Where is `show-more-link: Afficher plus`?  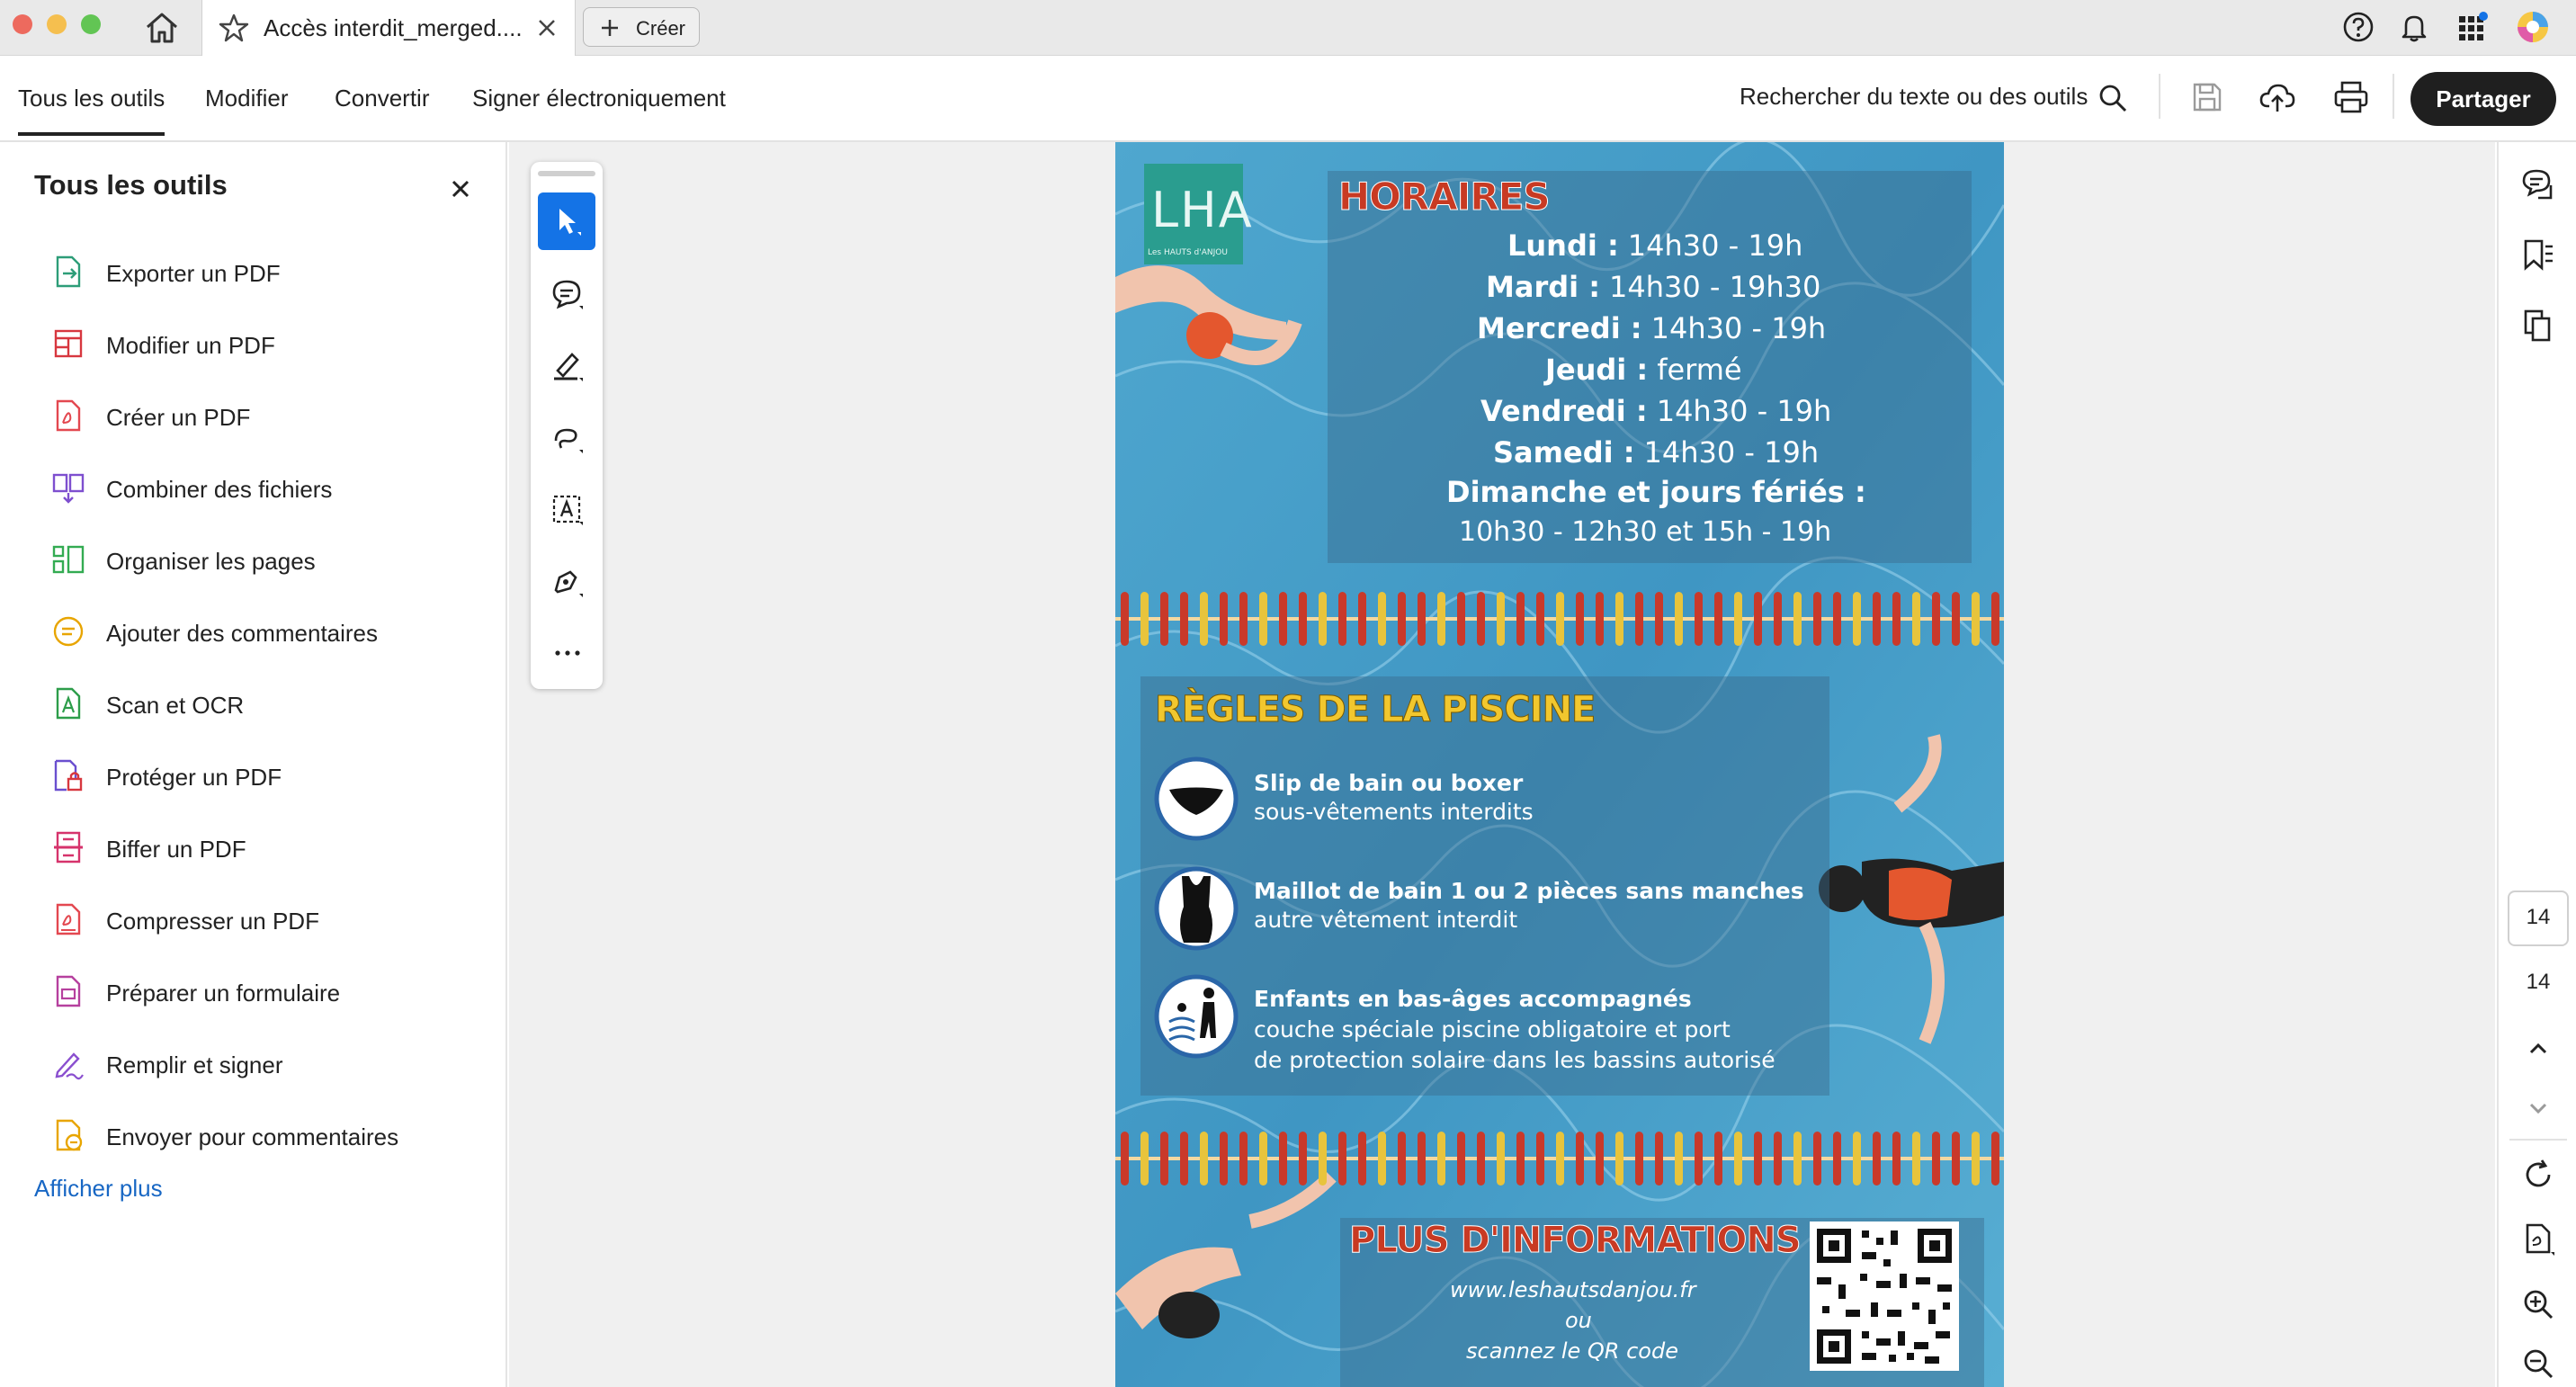 show-more-link: Afficher plus is located at coordinates (98, 1189).